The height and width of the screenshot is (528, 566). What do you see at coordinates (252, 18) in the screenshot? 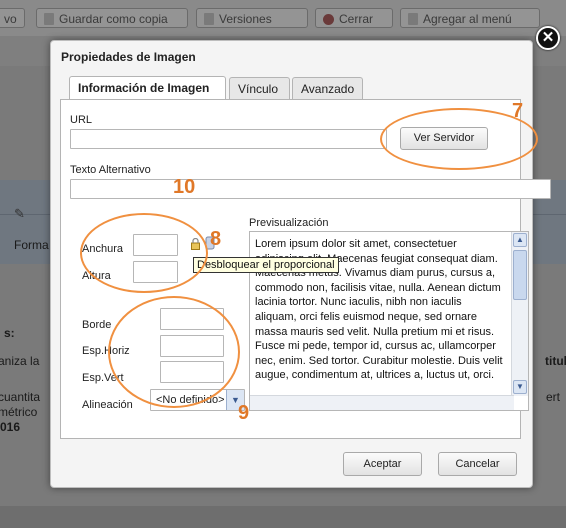
I see `versions-button: Versiones` at bounding box center [252, 18].